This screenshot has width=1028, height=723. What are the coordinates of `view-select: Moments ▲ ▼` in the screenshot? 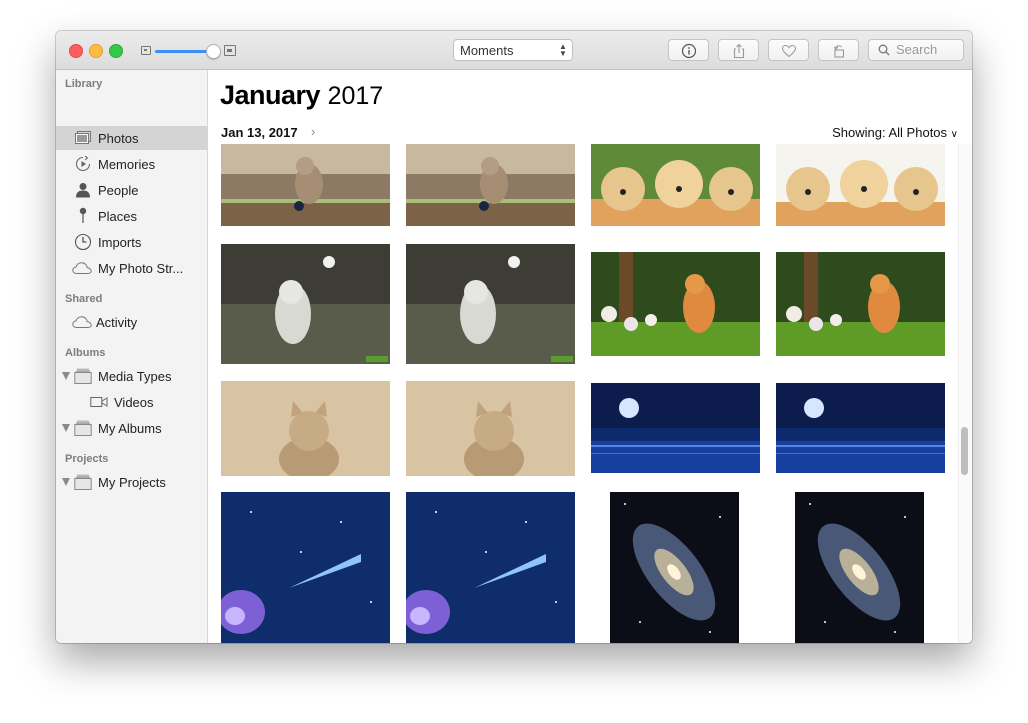 It's located at (513, 50).